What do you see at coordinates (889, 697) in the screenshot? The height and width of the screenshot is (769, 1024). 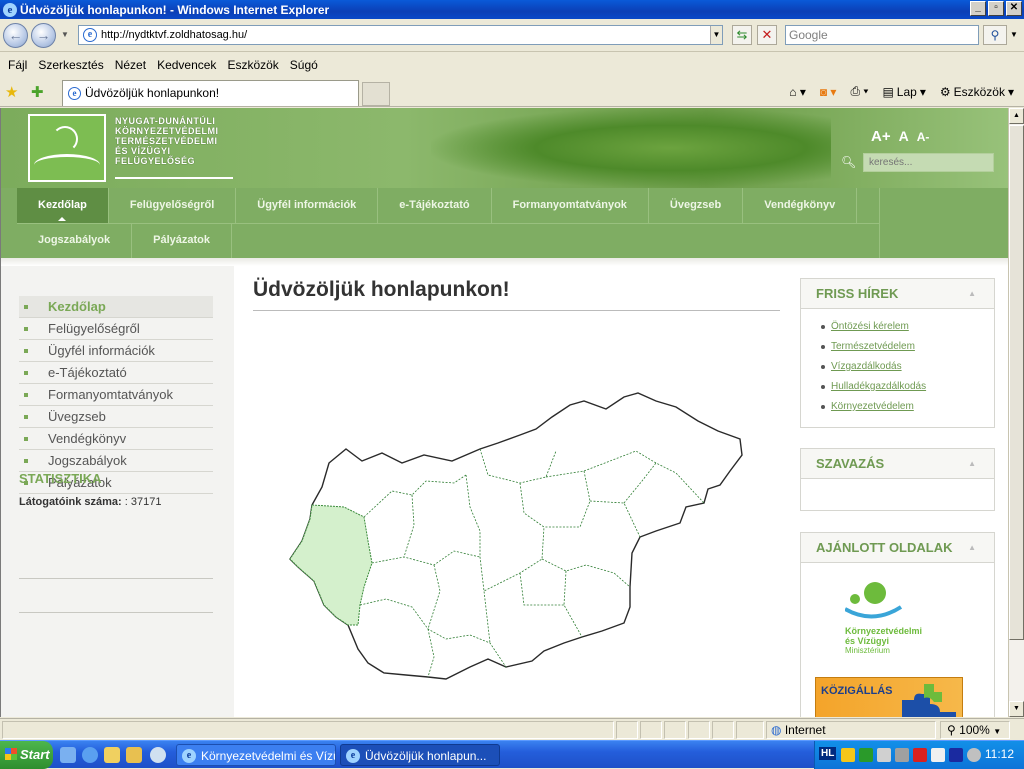 I see `kozigallas-banner: KÖZIGÁLLÁS` at bounding box center [889, 697].